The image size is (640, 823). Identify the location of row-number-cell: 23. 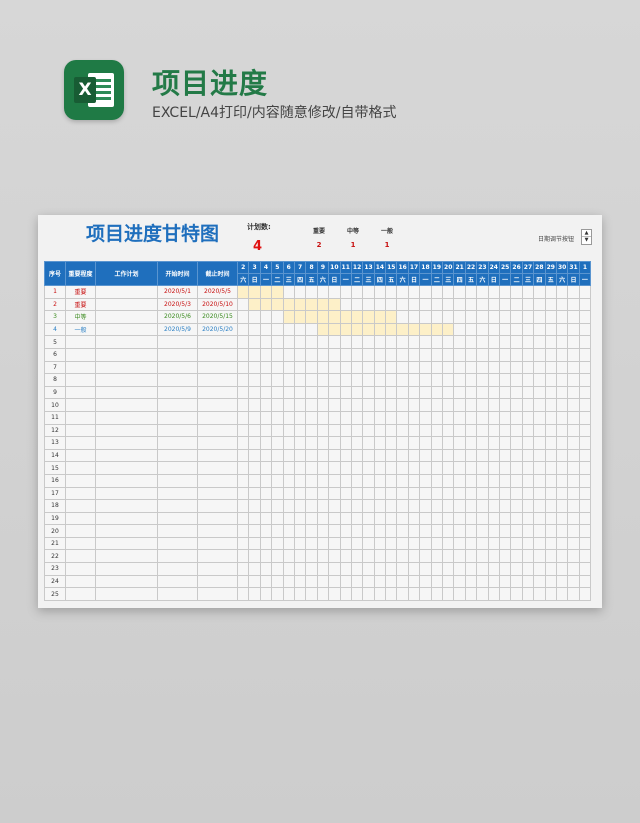
(55, 569).